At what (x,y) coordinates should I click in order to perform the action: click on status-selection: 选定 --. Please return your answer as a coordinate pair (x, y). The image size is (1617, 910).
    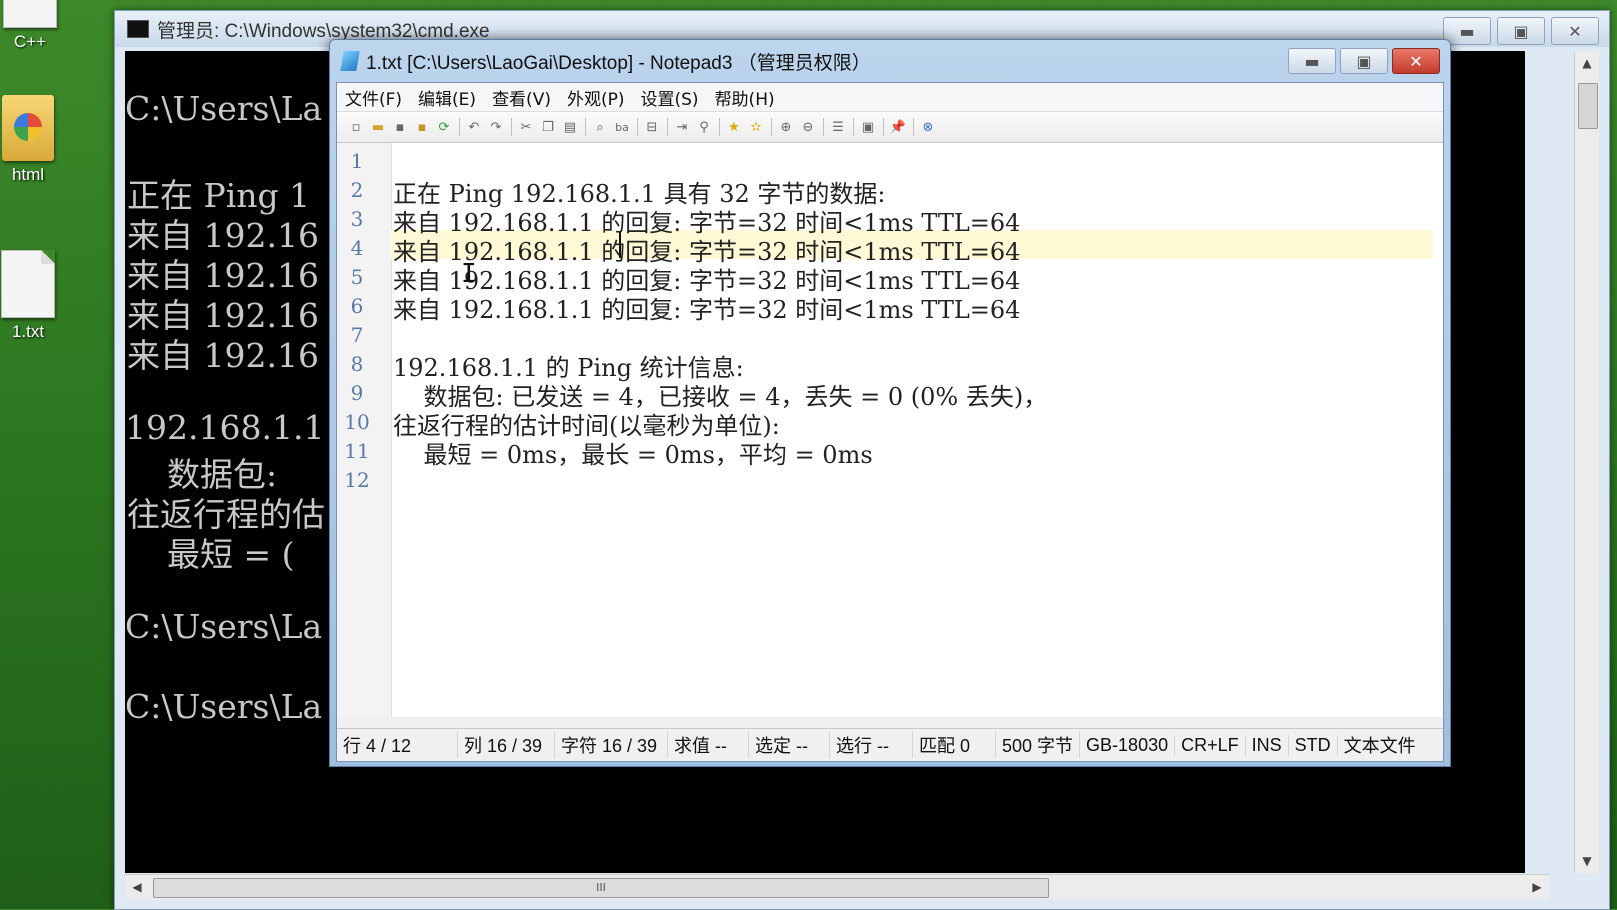
    Looking at the image, I should click on (789, 745).